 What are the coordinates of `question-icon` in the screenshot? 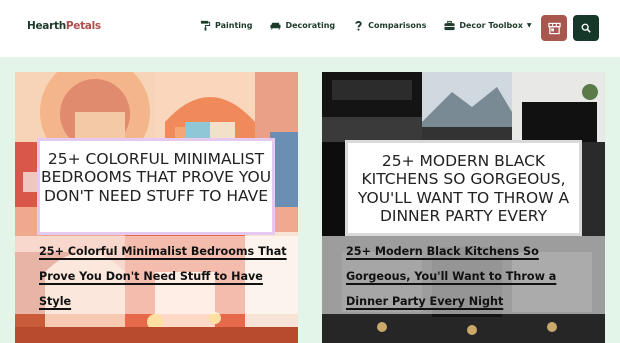 It's located at (358, 26).